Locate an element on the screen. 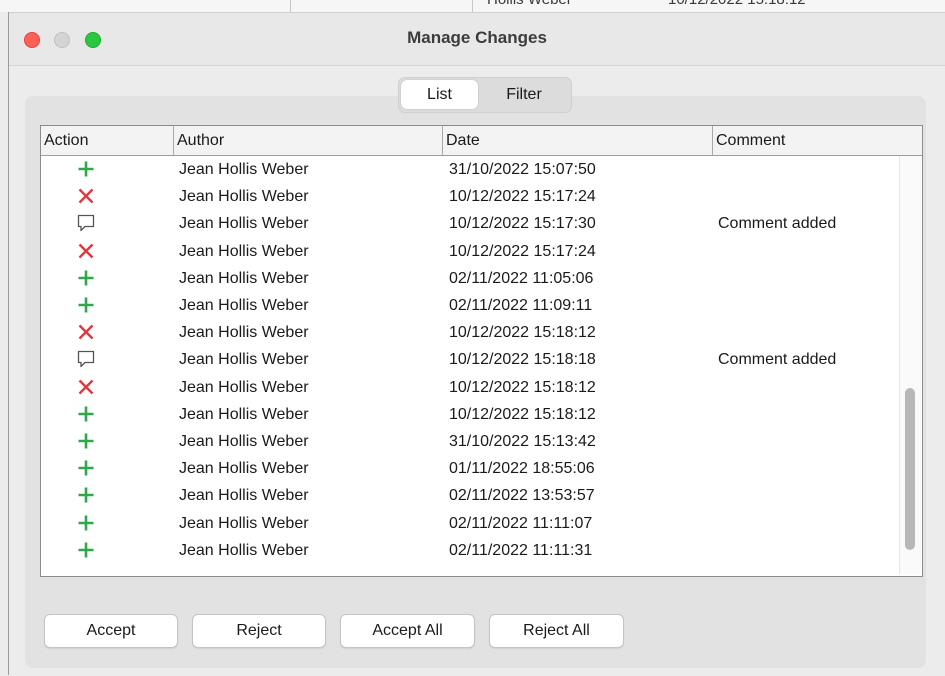 The height and width of the screenshot is (676, 945). table-row: Jean Hollis Weber 02/11/2022 11:11:31 is located at coordinates (468, 550).